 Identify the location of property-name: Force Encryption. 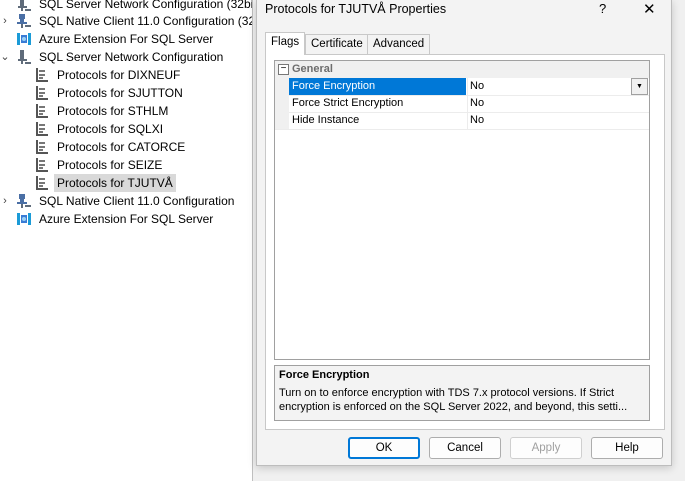
(377, 86).